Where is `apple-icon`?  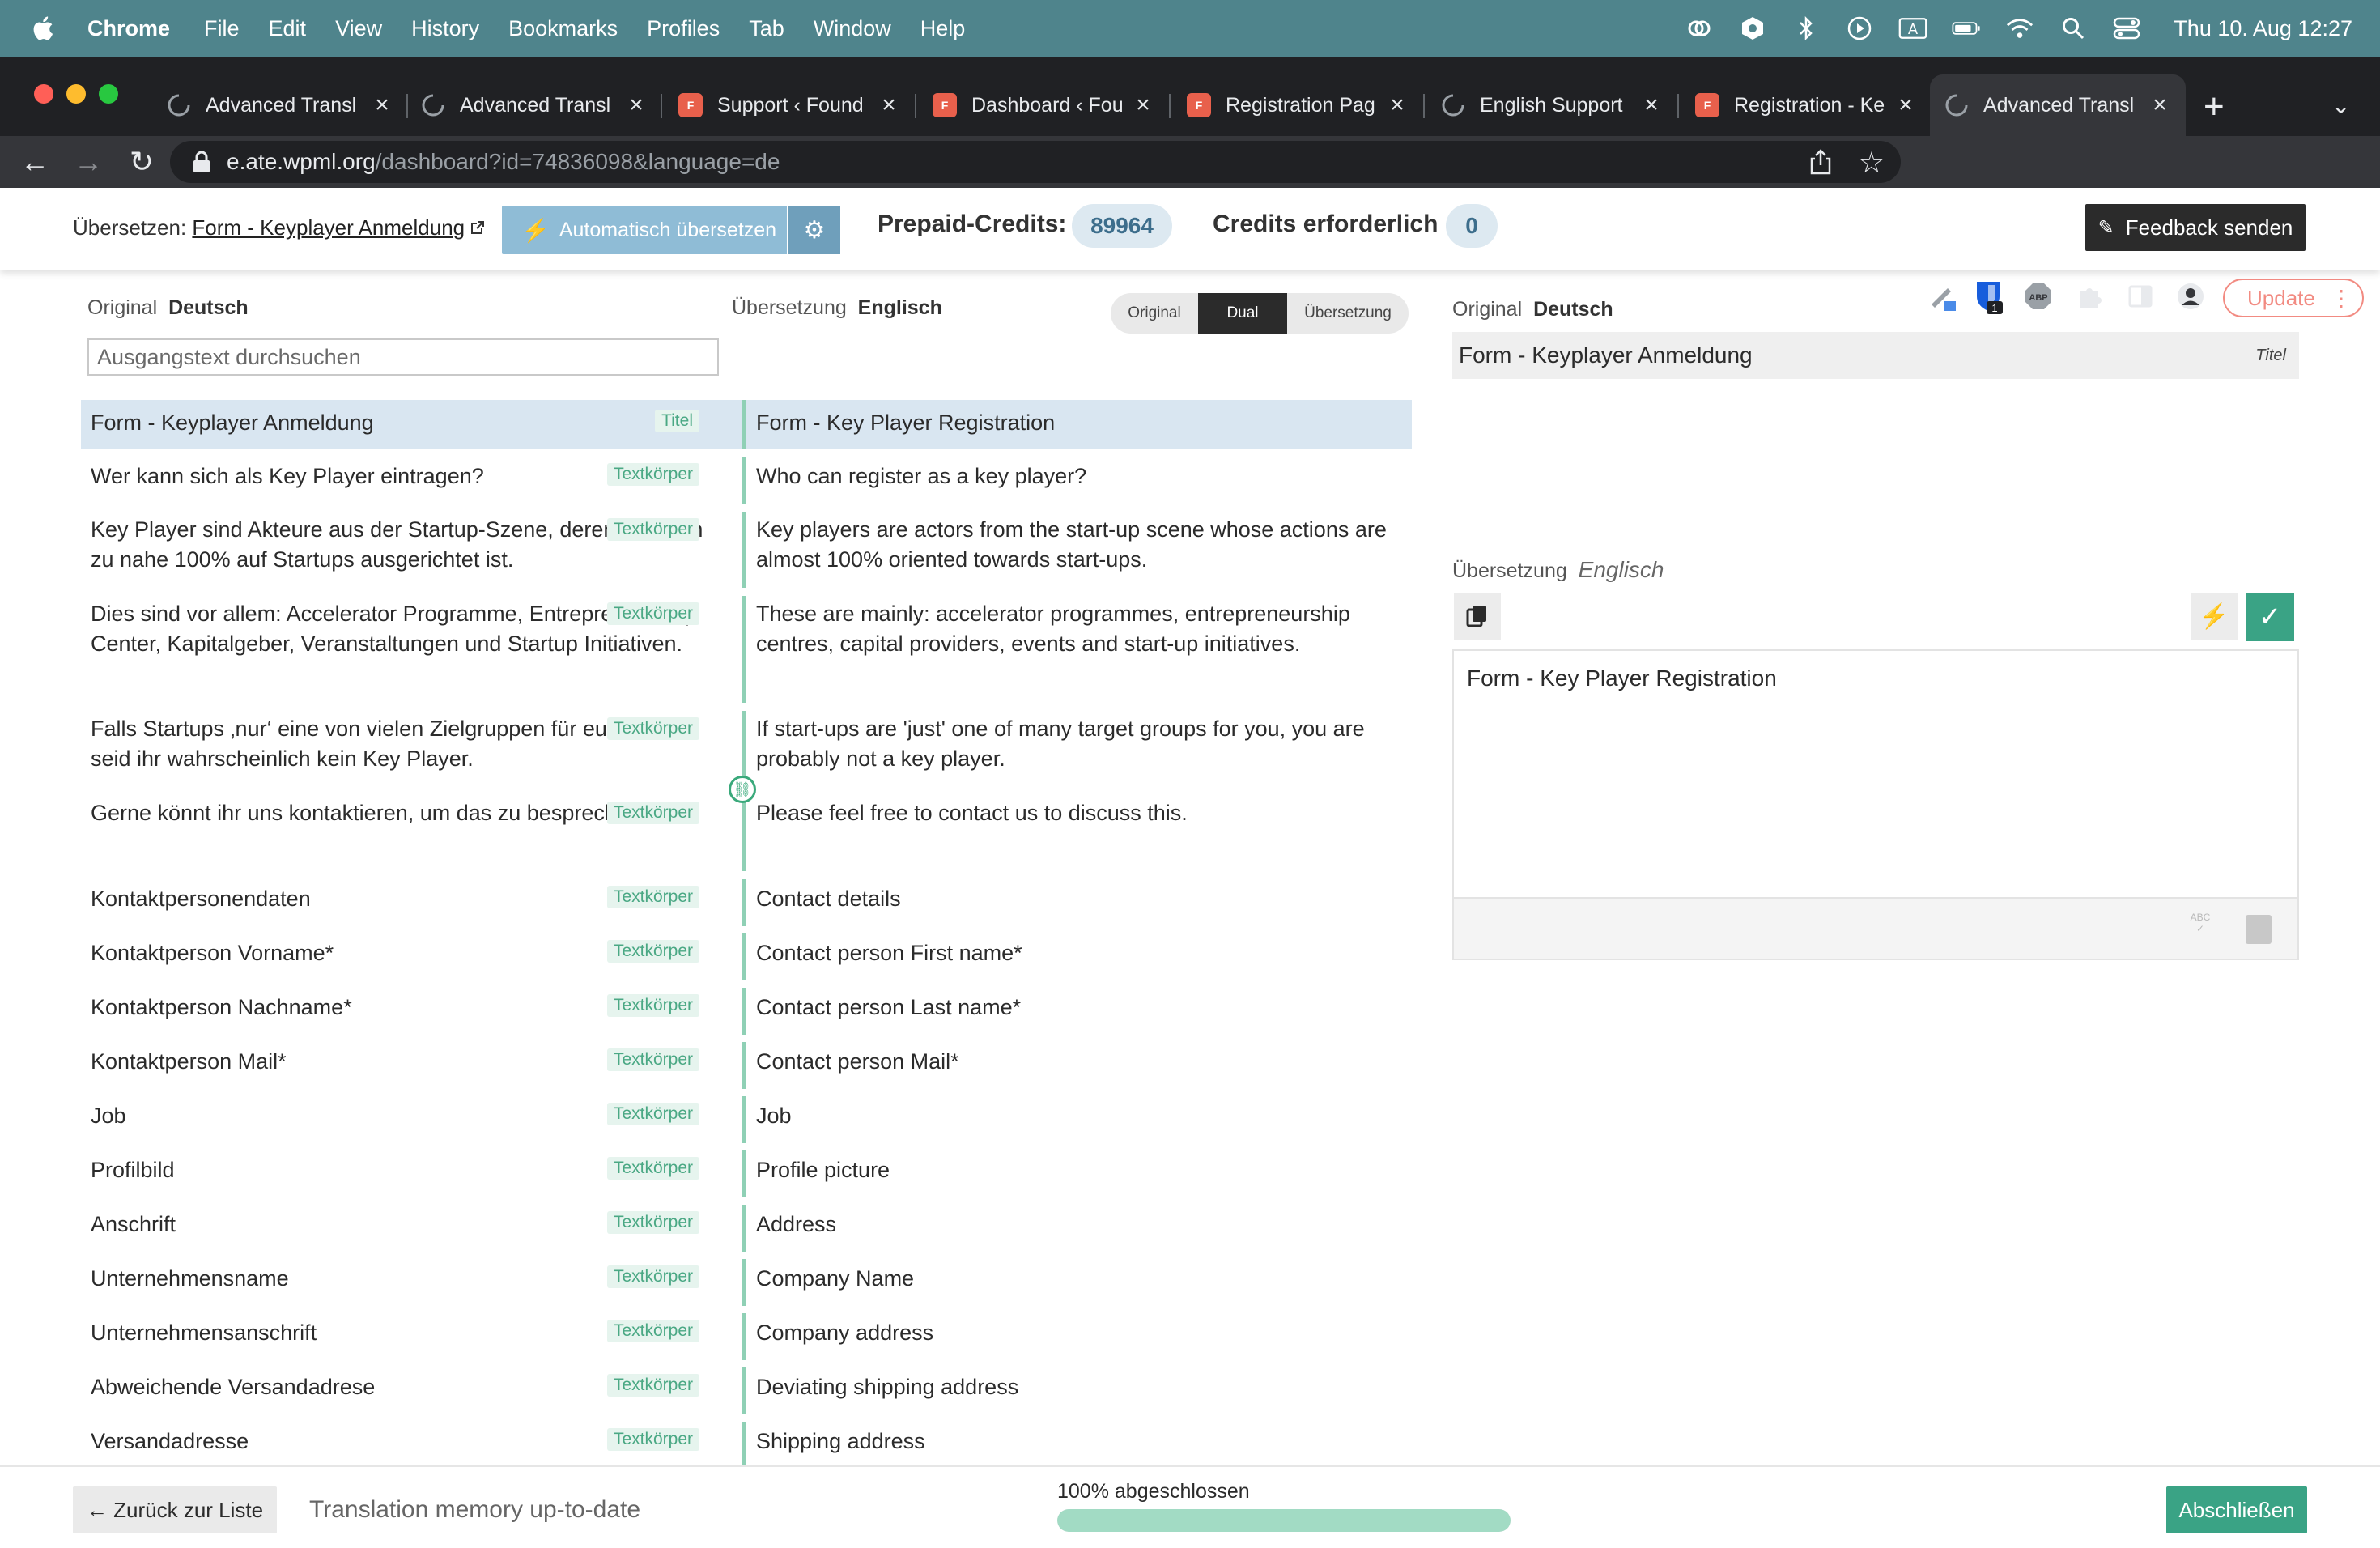 apple-icon is located at coordinates (45, 29).